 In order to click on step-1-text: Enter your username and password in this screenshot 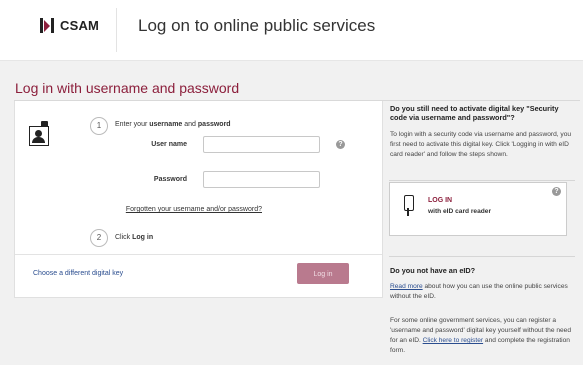, I will do `click(173, 124)`.